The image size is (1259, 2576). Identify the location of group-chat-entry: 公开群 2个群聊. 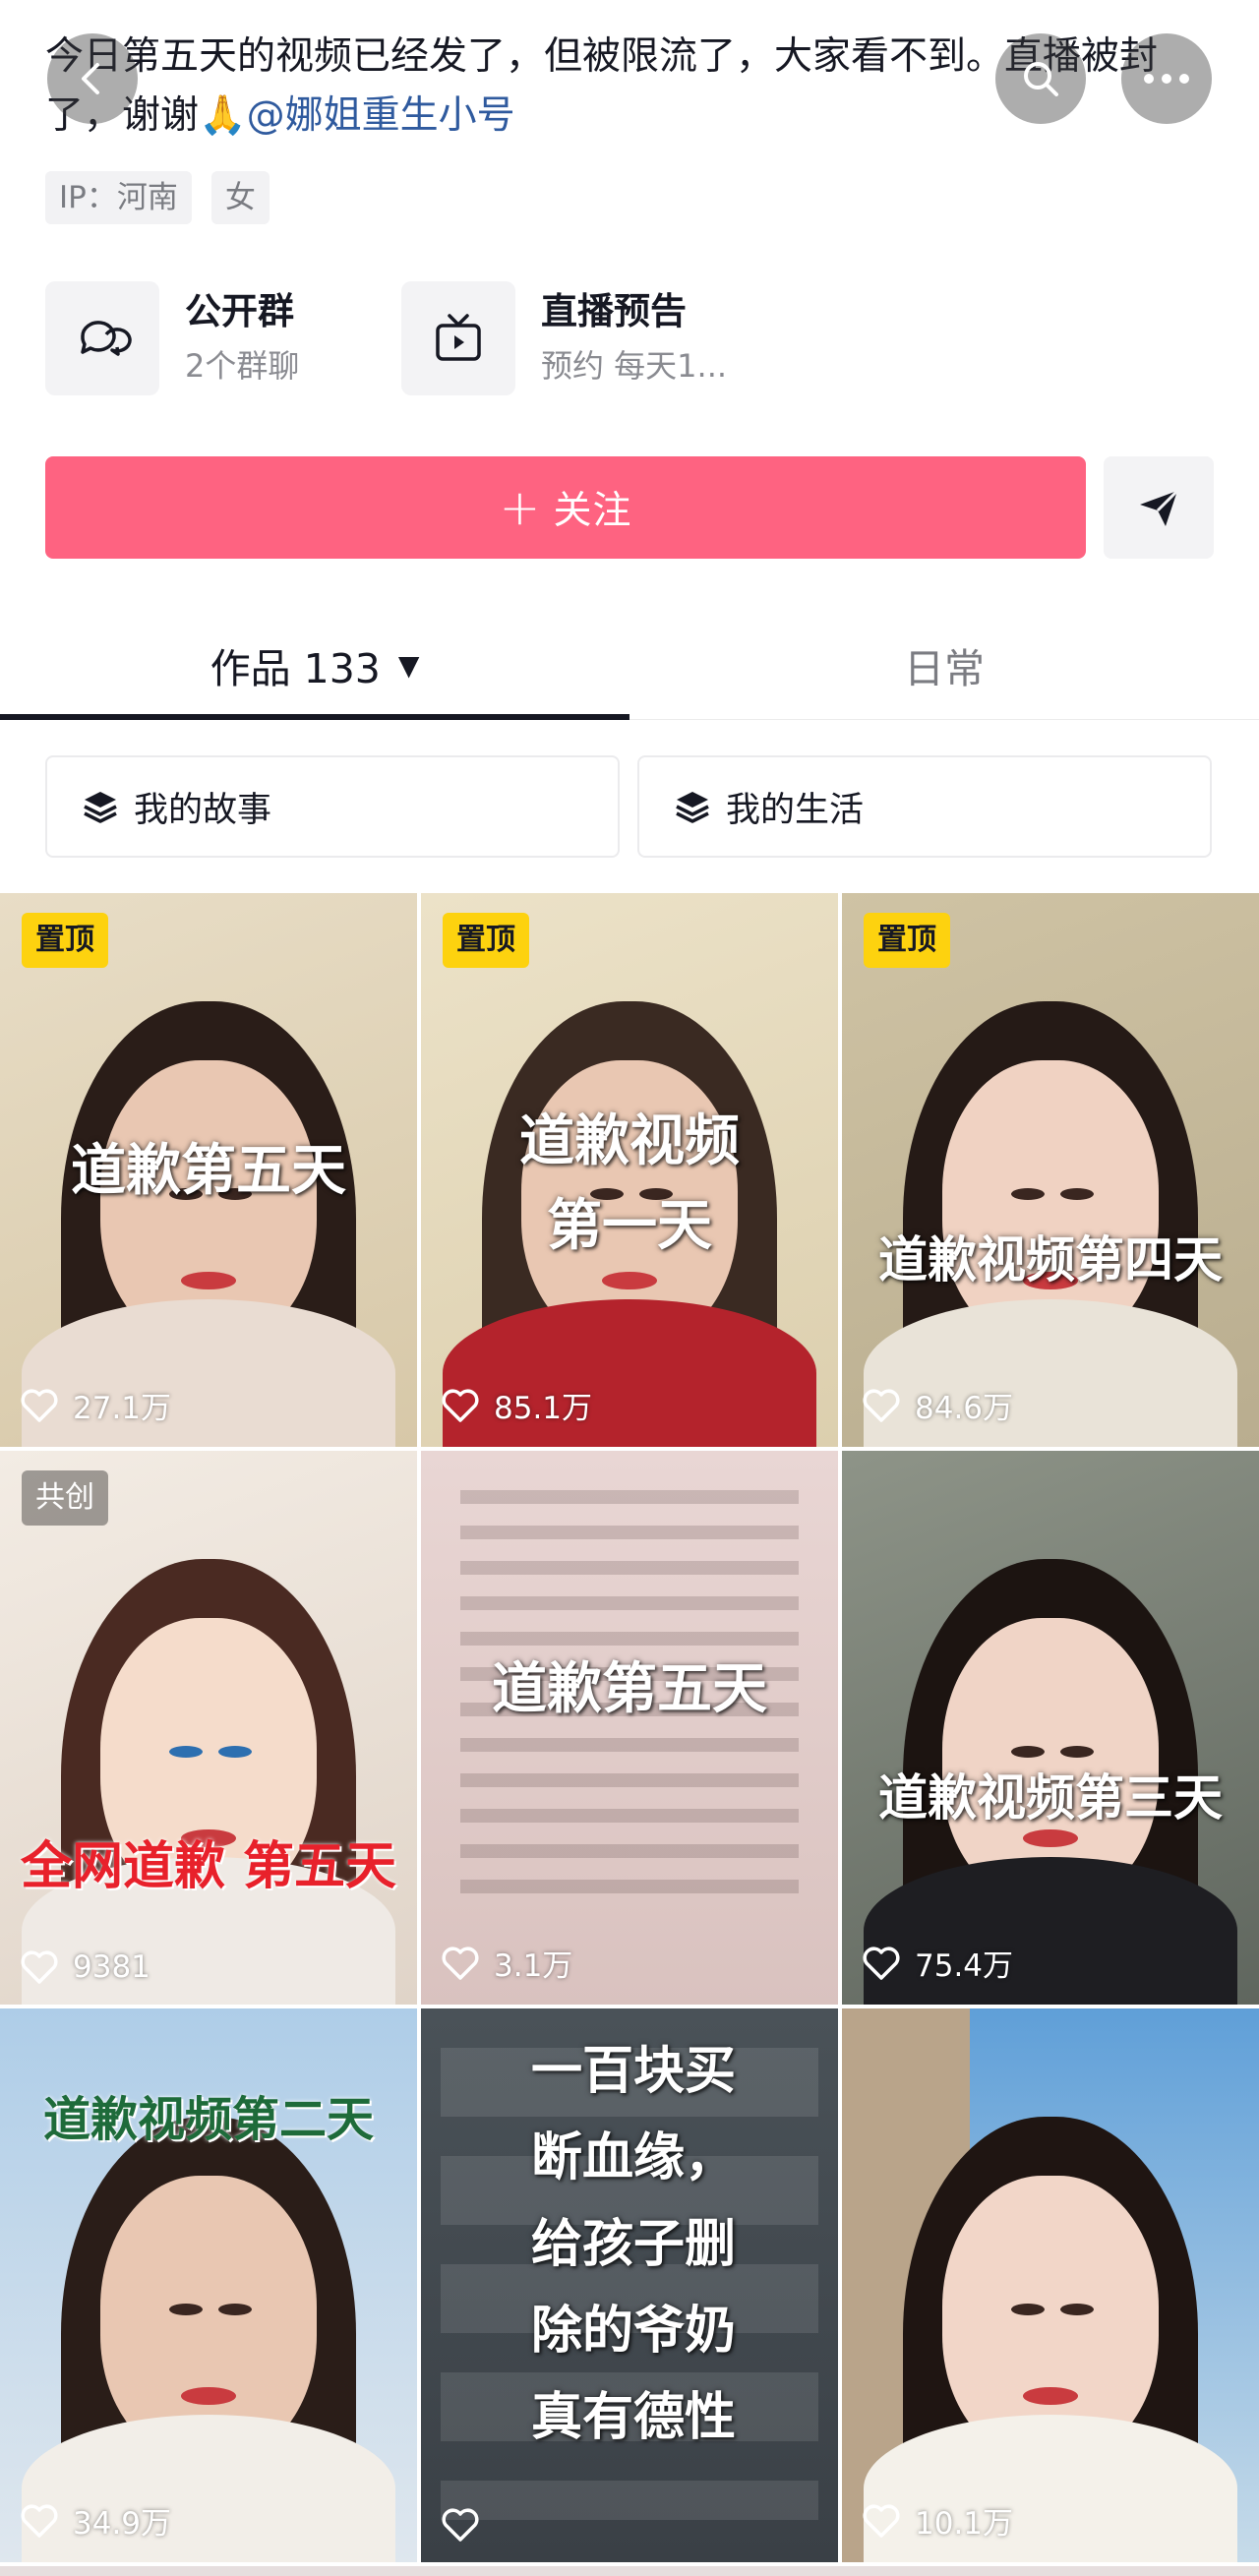
(223, 338).